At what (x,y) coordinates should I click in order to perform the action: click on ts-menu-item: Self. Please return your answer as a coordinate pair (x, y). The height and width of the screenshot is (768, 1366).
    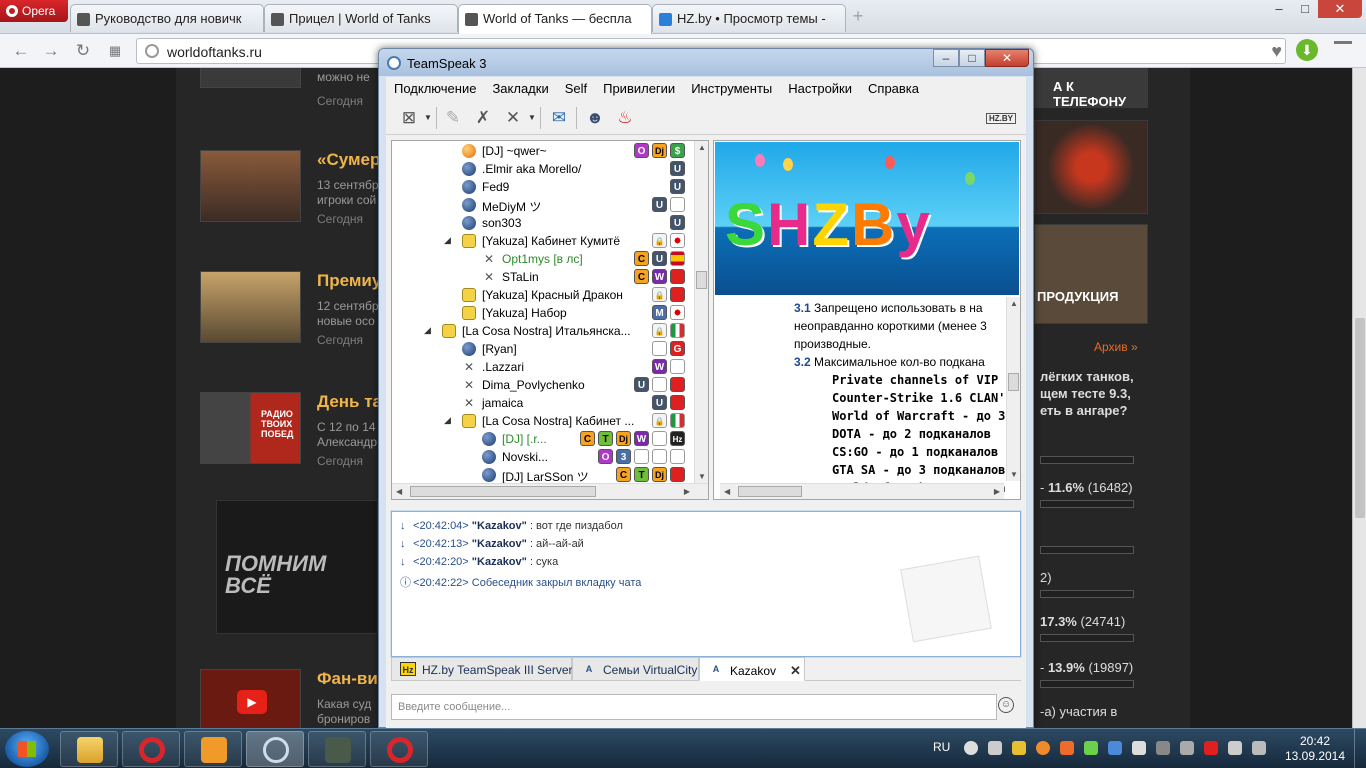
    Looking at the image, I should click on (576, 88).